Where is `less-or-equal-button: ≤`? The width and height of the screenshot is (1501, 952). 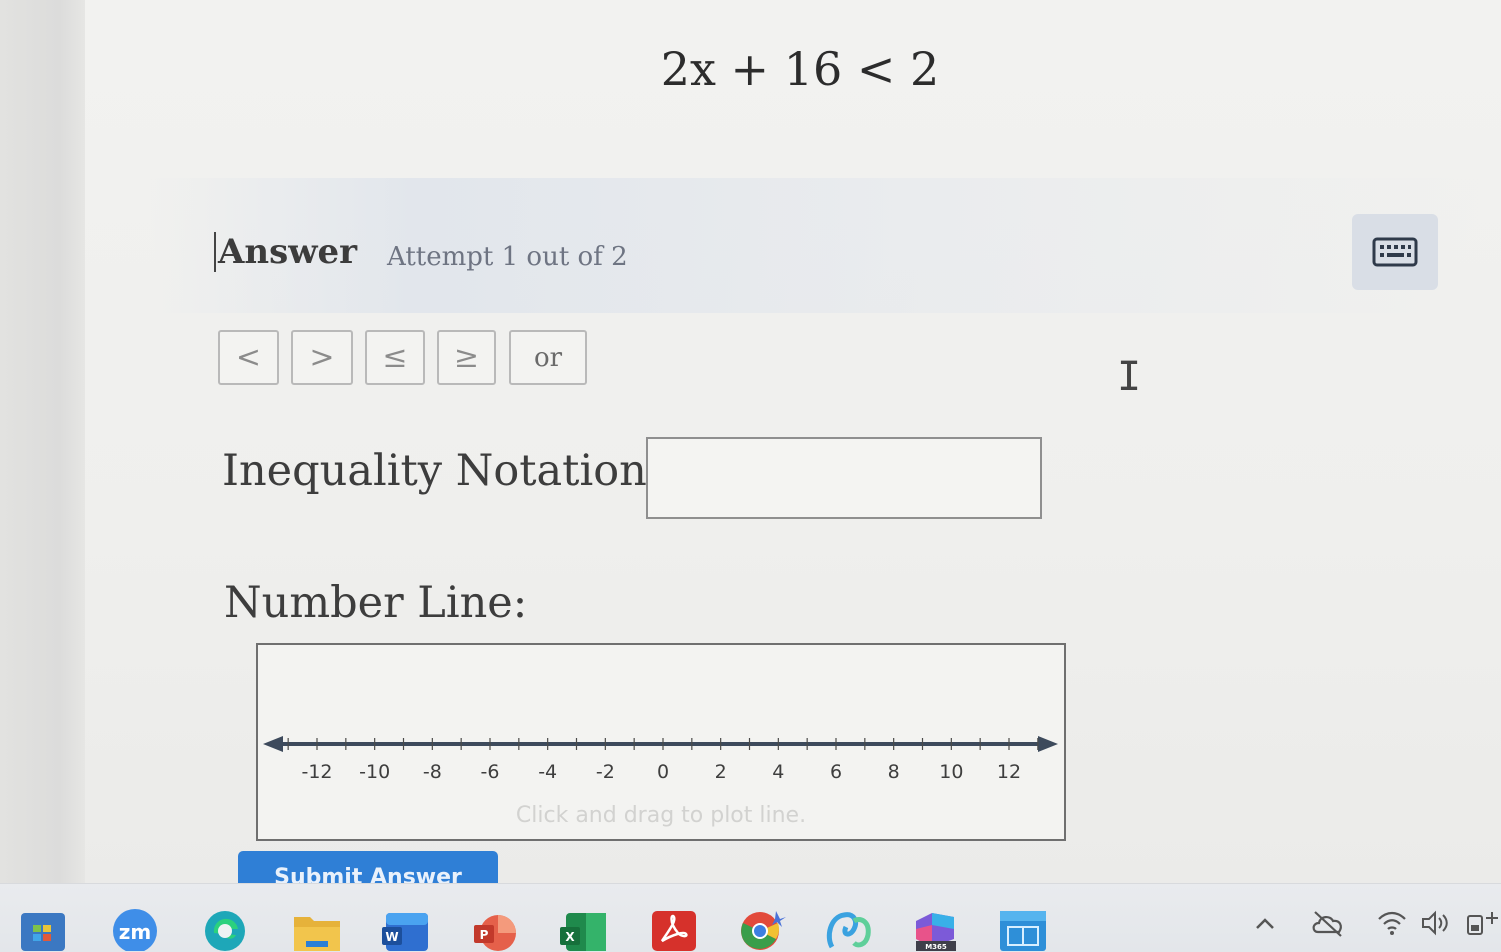 less-or-equal-button: ≤ is located at coordinates (395, 357).